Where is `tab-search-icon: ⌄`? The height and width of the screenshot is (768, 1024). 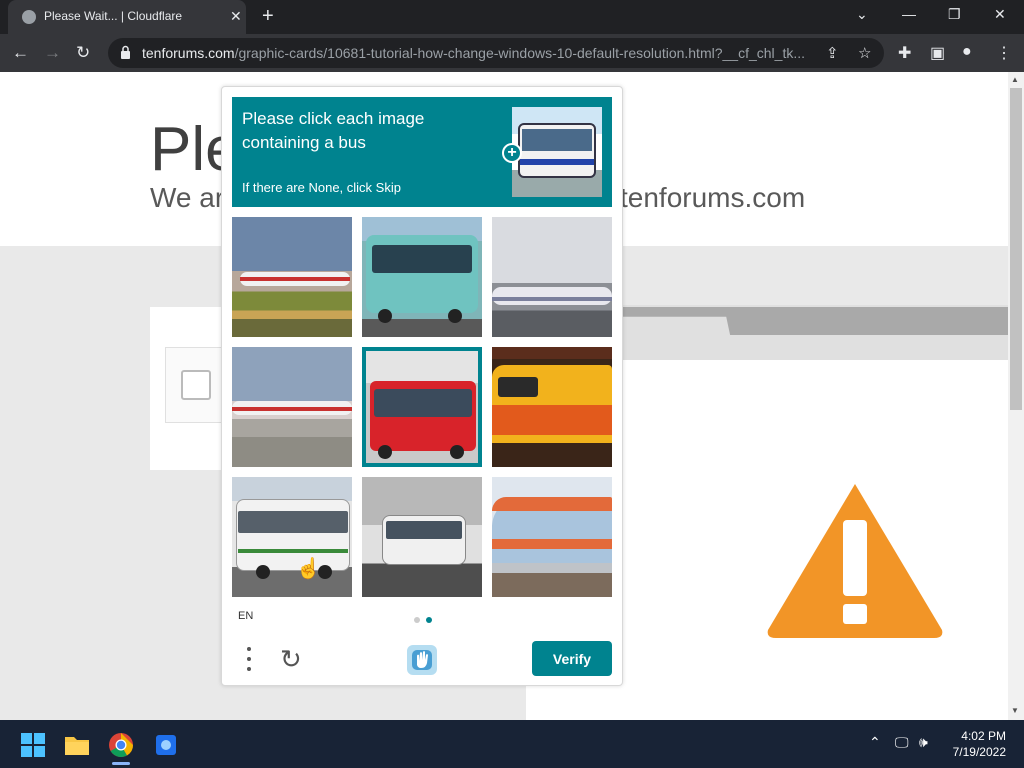 tab-search-icon: ⌄ is located at coordinates (862, 14).